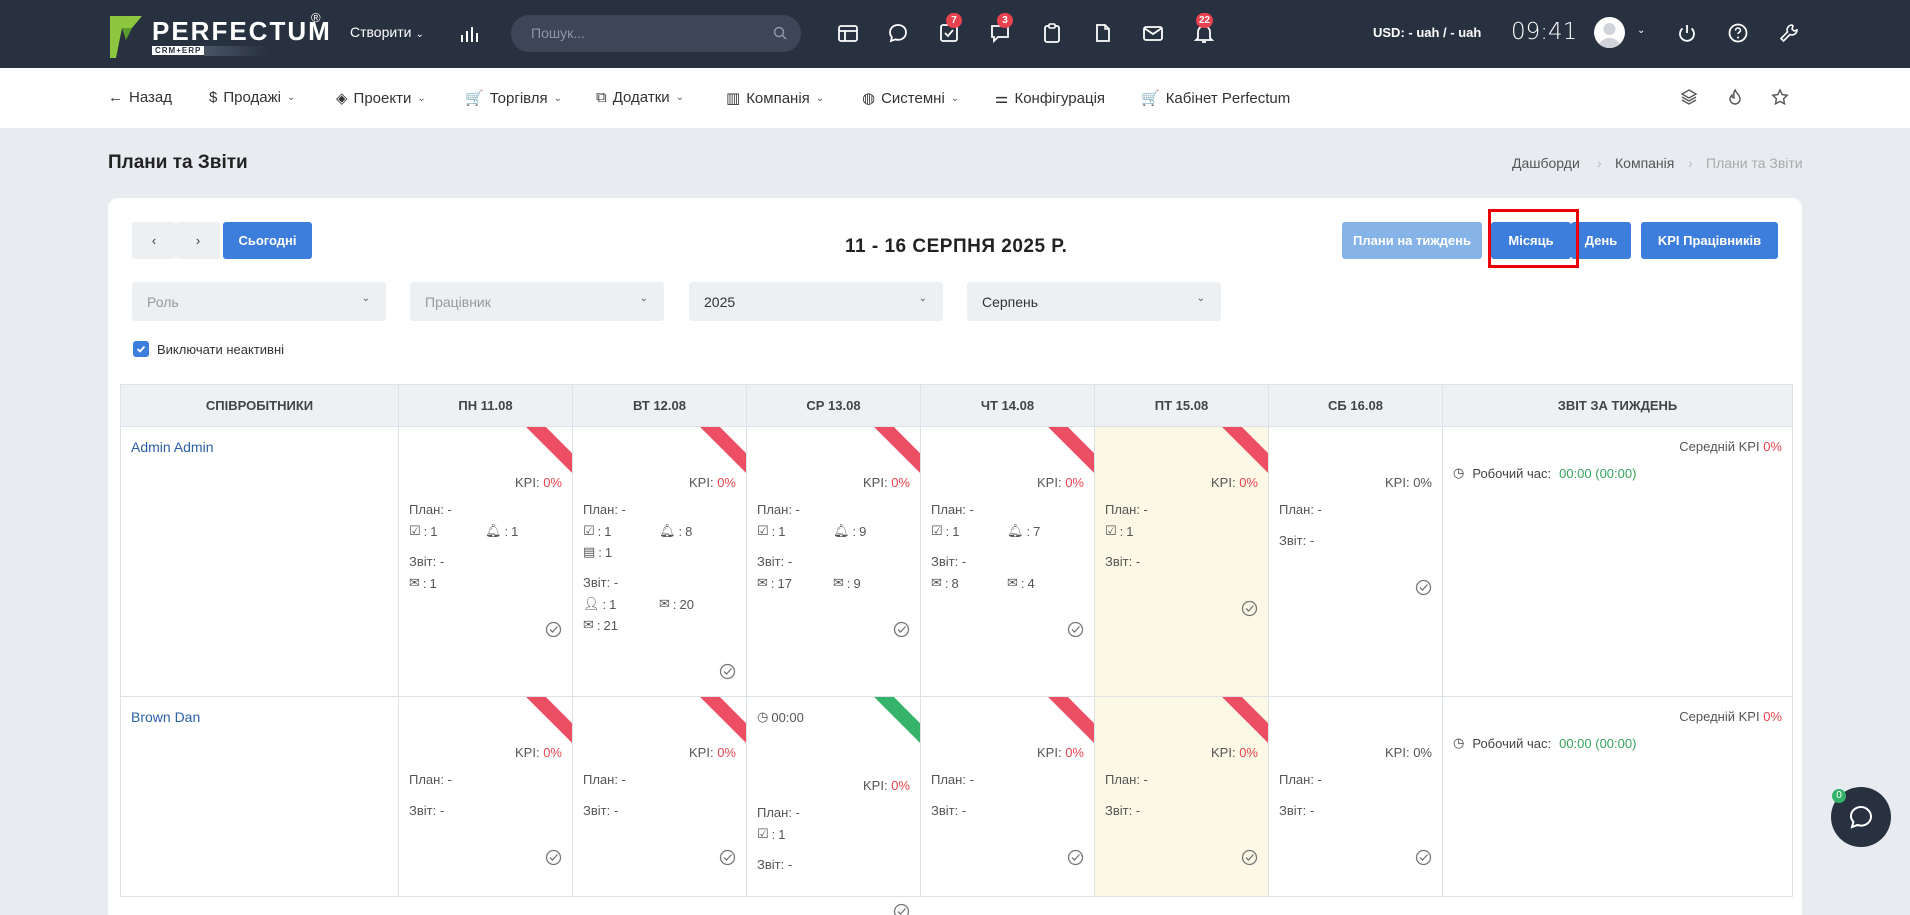 The image size is (1910, 915). What do you see at coordinates (1644, 163) in the screenshot?
I see `breadcrumb-company: Компанія` at bounding box center [1644, 163].